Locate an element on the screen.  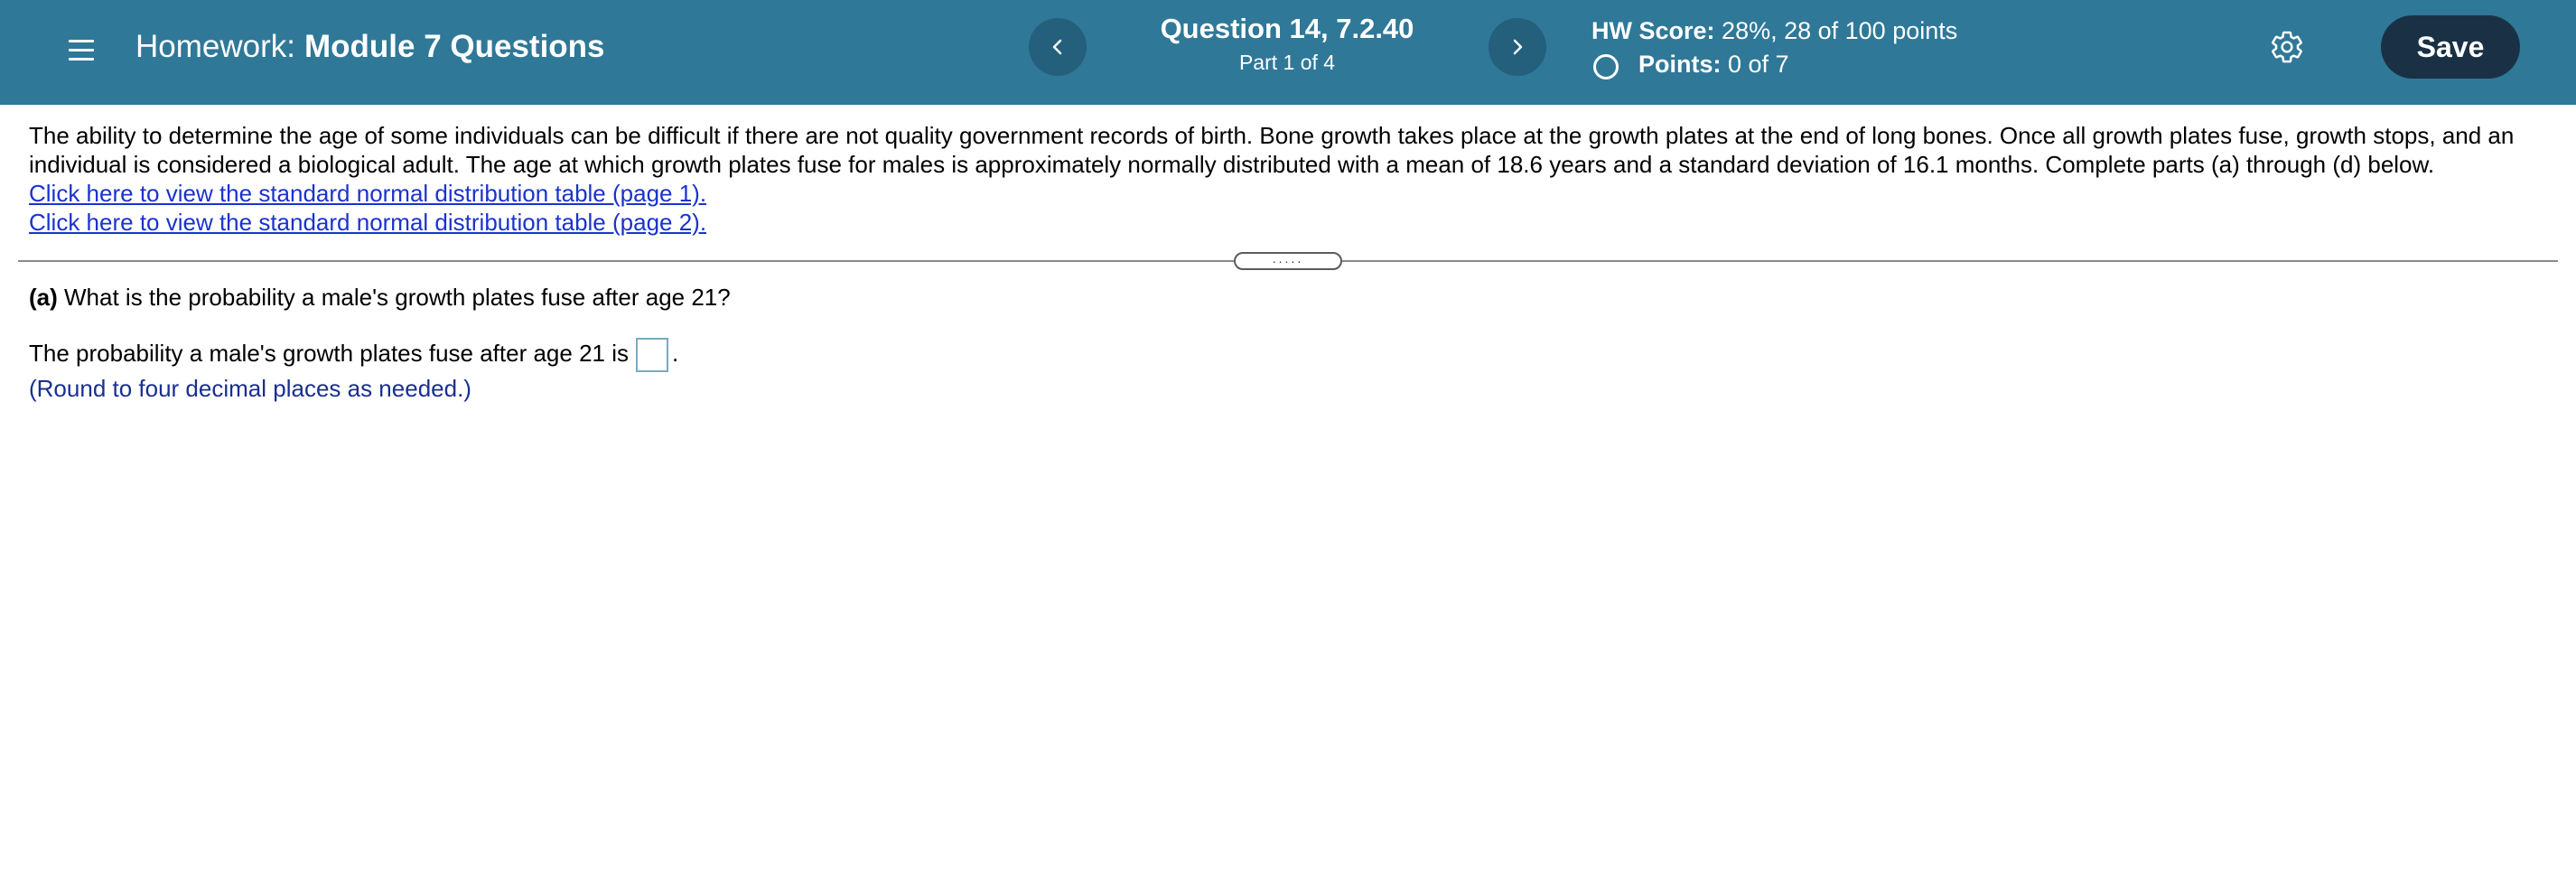
question-part: Part 1 of 4 is located at coordinates (1287, 62).